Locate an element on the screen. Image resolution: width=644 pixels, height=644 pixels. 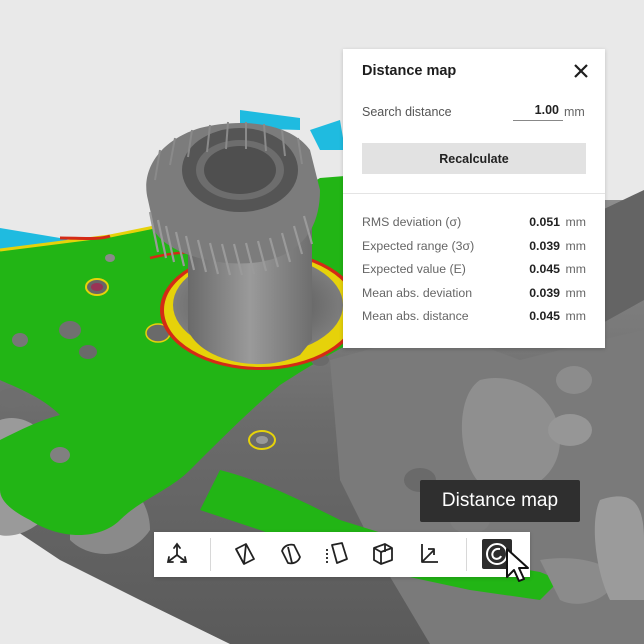
view-toolbar is located at coordinates (342, 554).